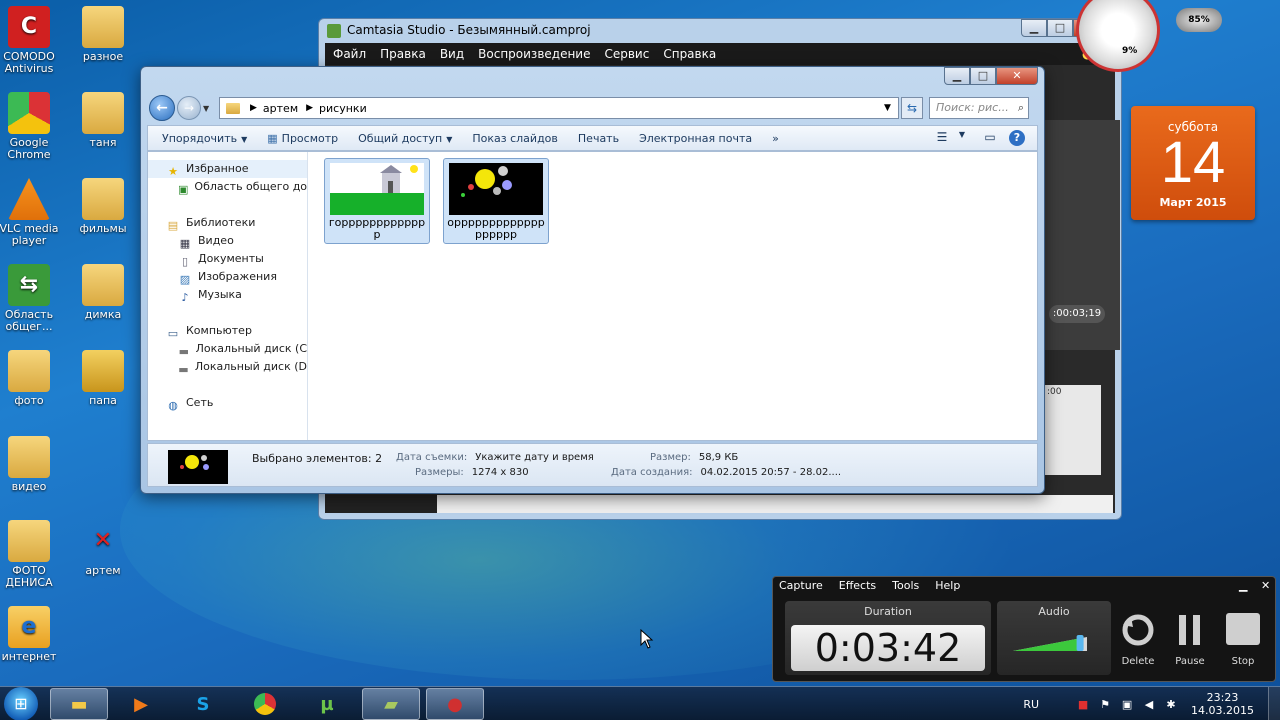 This screenshot has width=1280, height=720. I want to click on taskbar-chrome, so click(265, 704).